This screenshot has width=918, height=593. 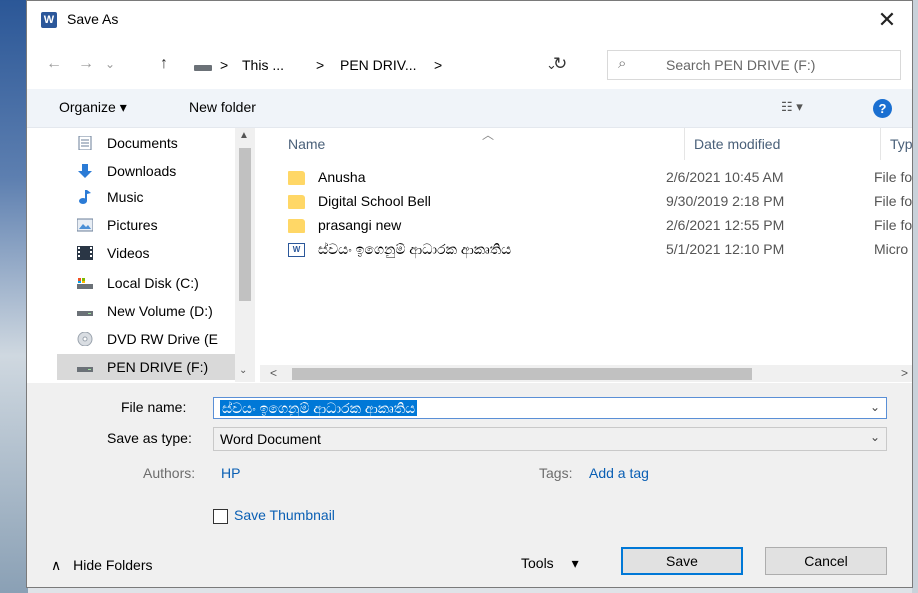 What do you see at coordinates (306, 144) in the screenshot?
I see `column-header-name: Name` at bounding box center [306, 144].